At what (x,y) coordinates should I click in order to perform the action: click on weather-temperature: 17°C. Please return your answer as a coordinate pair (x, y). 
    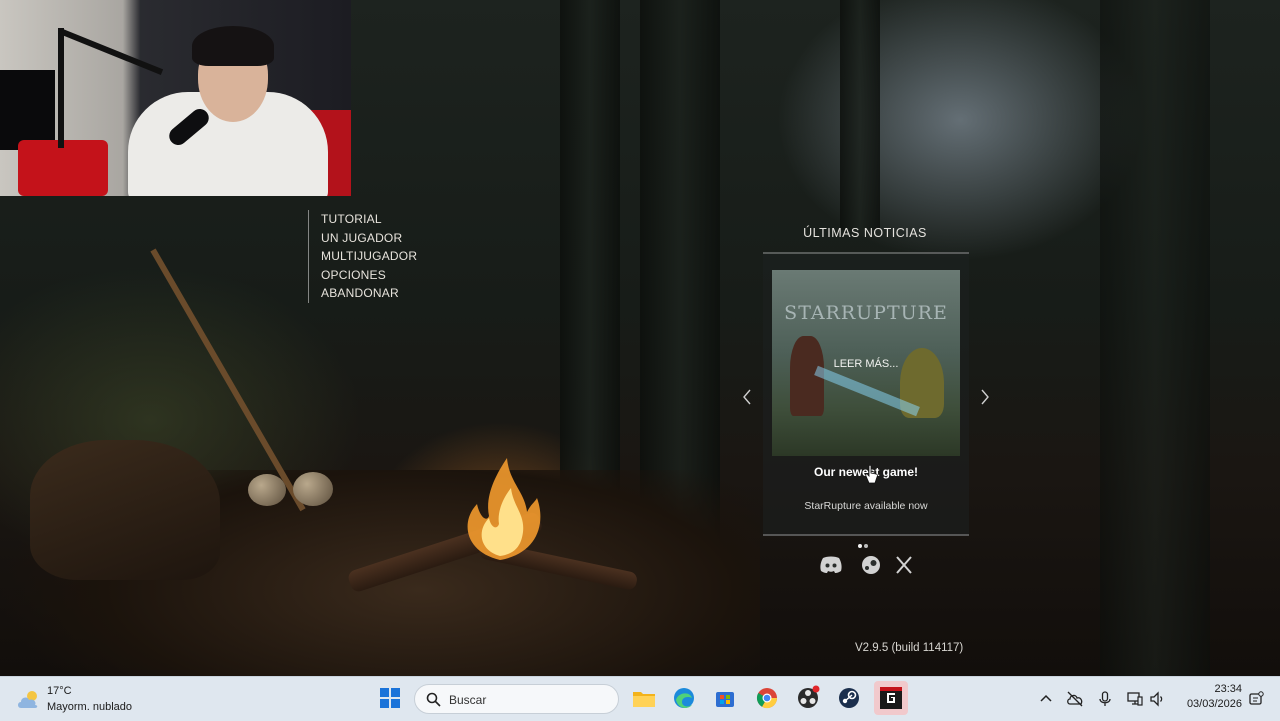
    Looking at the image, I should click on (59, 691).